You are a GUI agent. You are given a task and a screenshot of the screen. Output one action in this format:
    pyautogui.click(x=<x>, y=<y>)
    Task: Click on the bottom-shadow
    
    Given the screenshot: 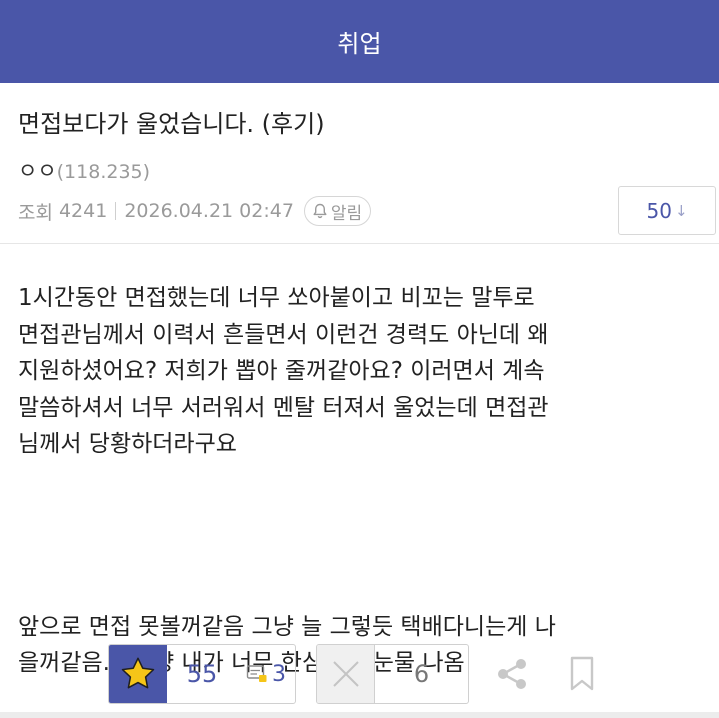 What is the action you would take?
    pyautogui.click(x=359, y=715)
    